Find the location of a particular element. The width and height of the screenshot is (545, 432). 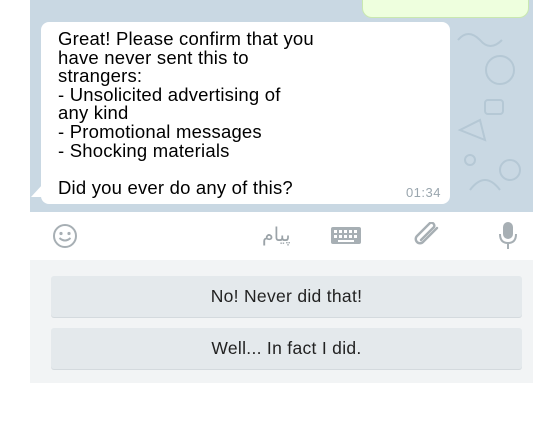

keyboard-icon is located at coordinates (346, 235).